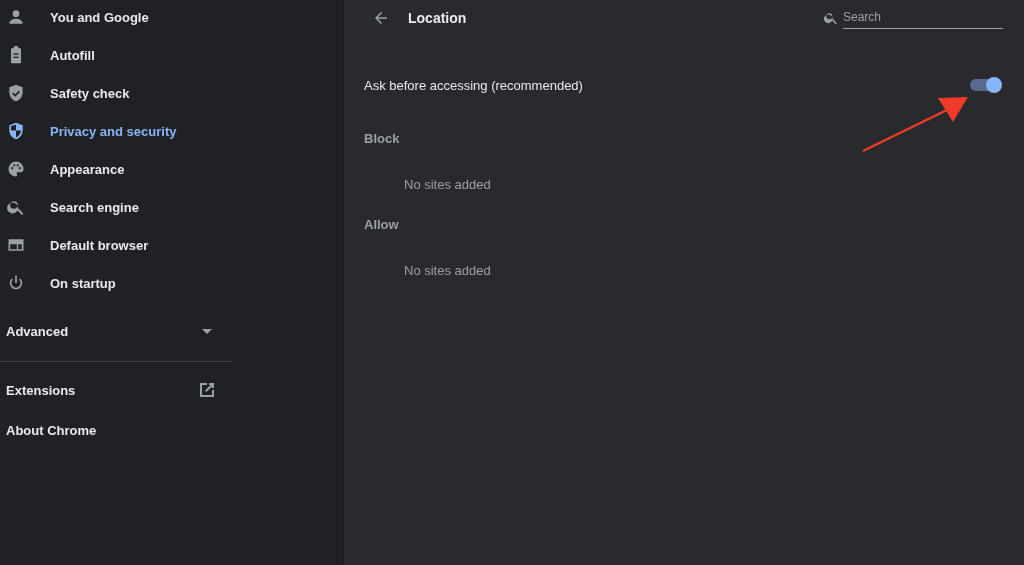  What do you see at coordinates (51, 430) in the screenshot?
I see `sidebar-link: About Chrome` at bounding box center [51, 430].